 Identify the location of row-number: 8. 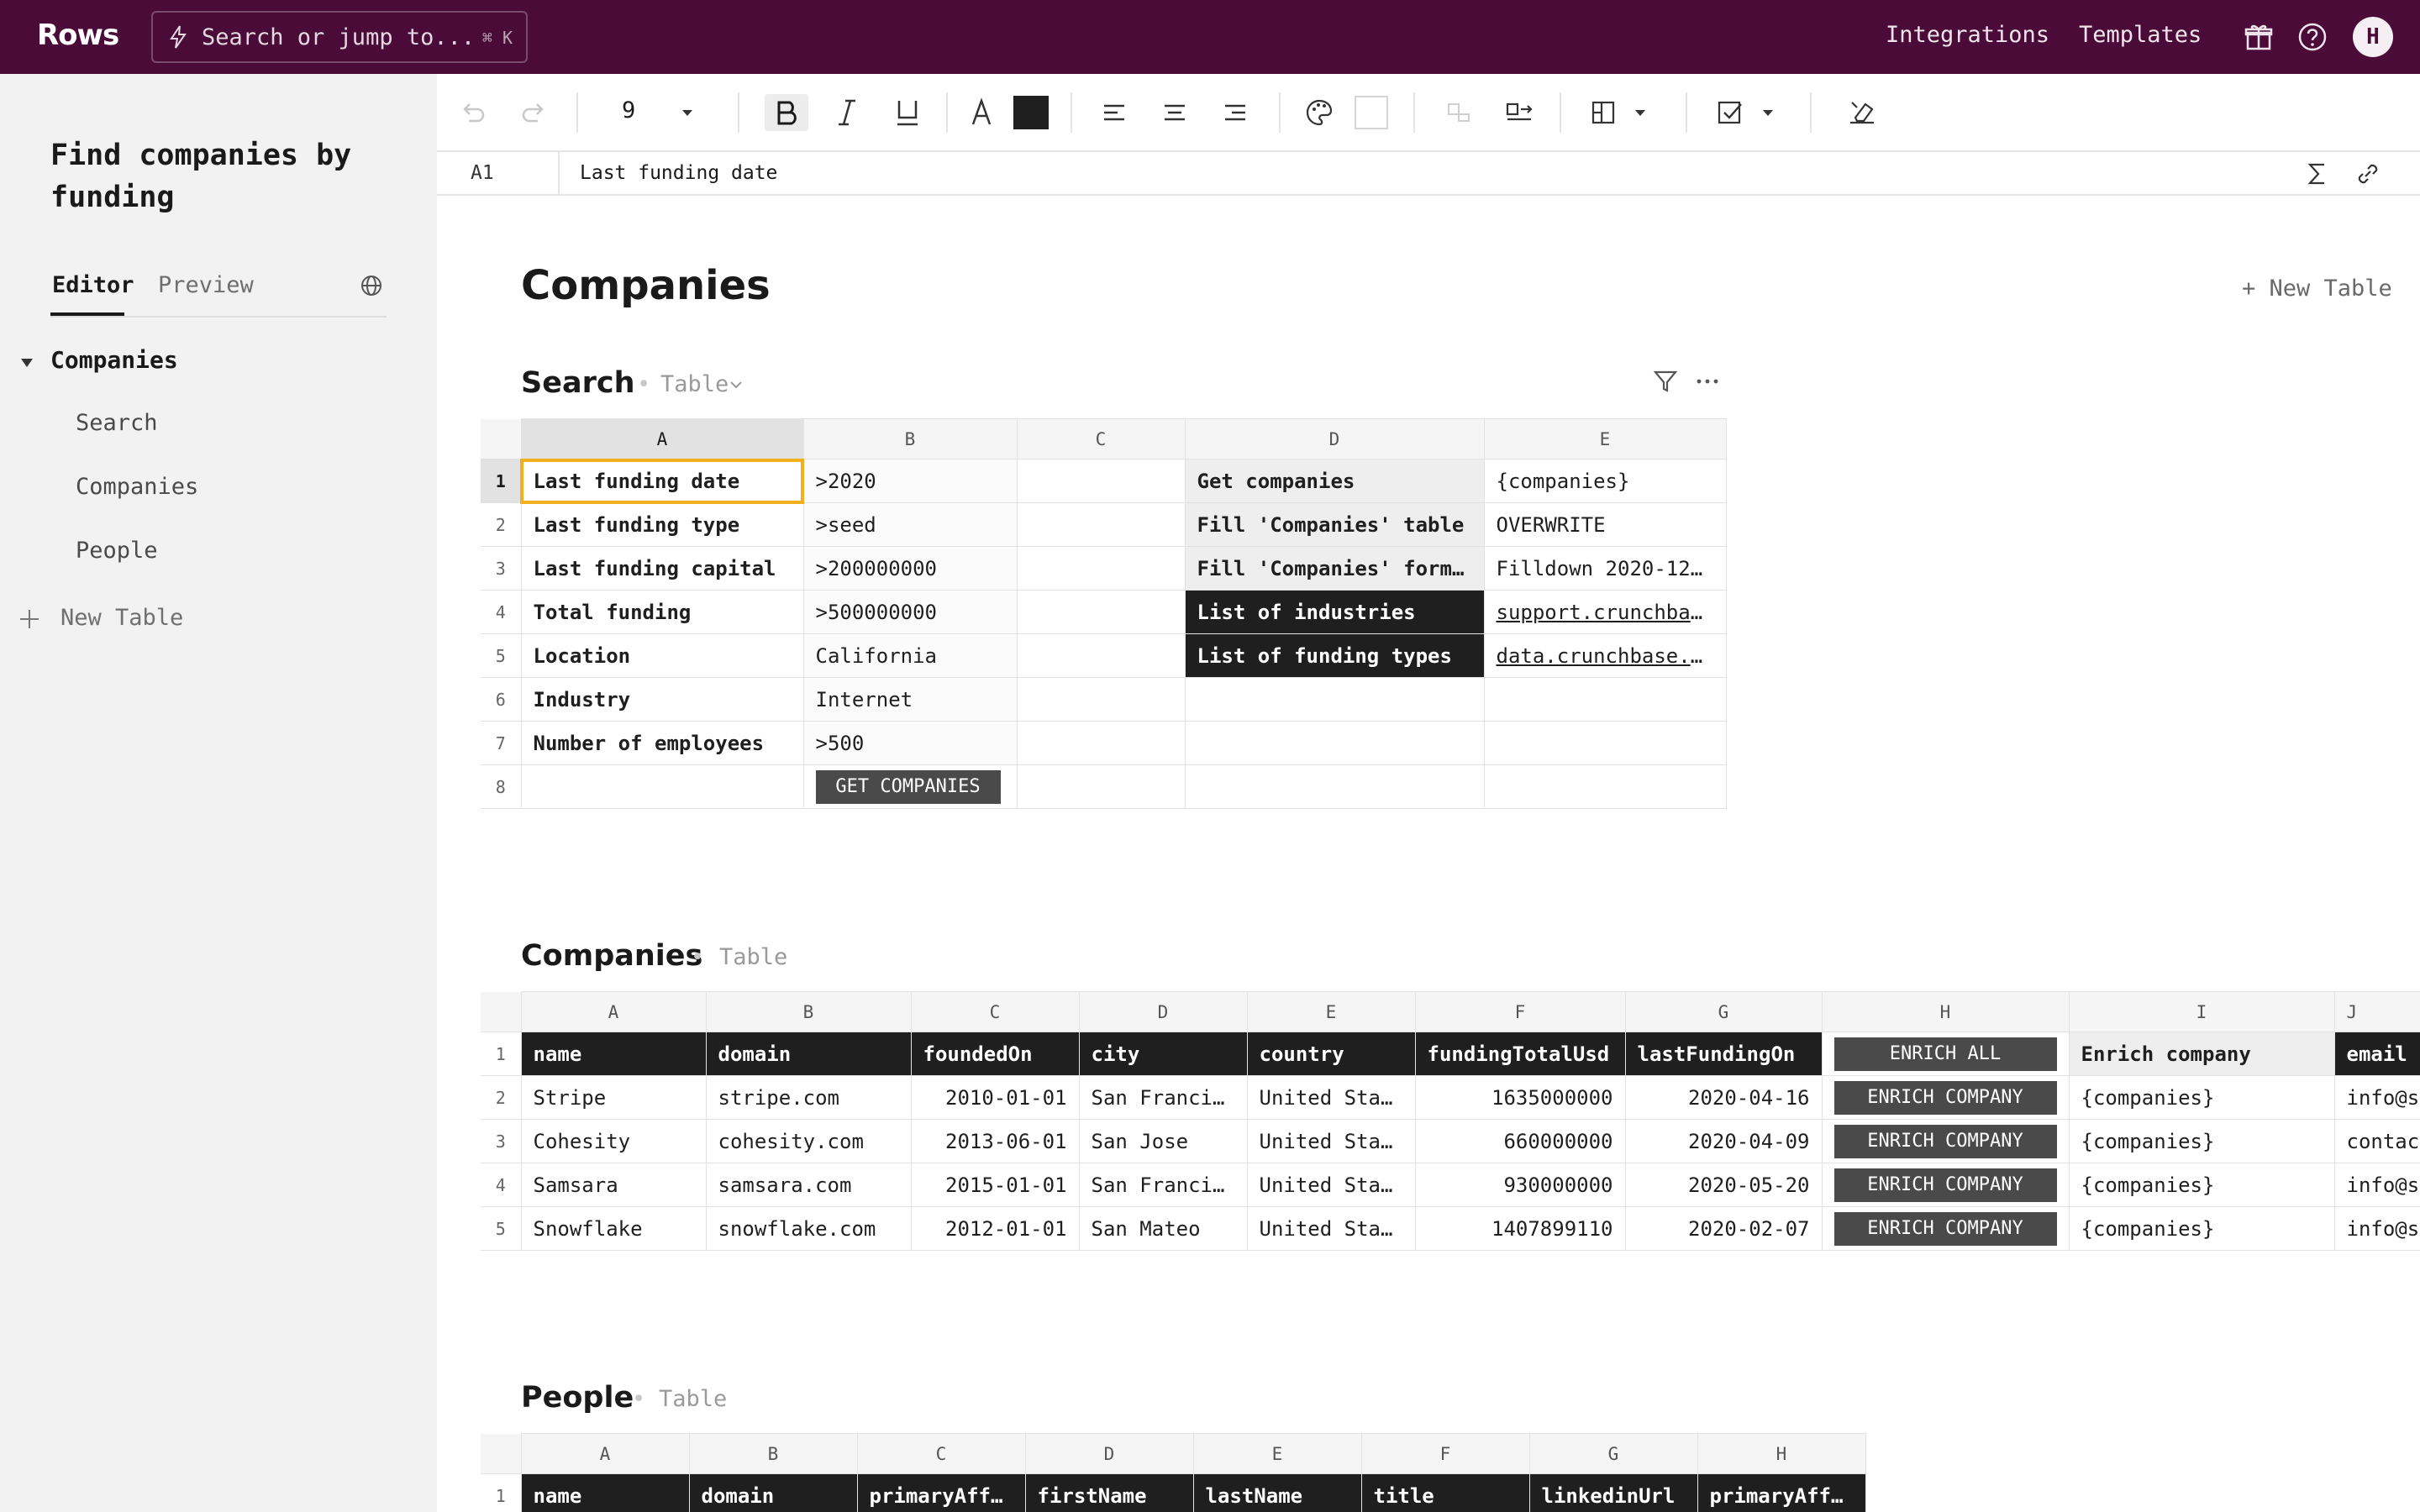
(501, 786).